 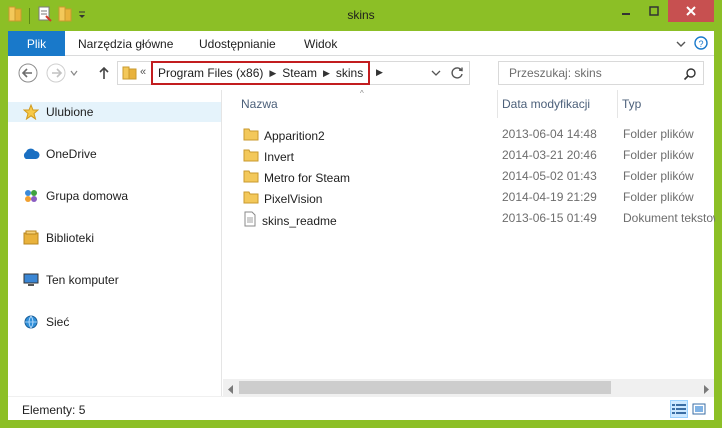 What do you see at coordinates (436, 74) in the screenshot?
I see `chevron-down-icon` at bounding box center [436, 74].